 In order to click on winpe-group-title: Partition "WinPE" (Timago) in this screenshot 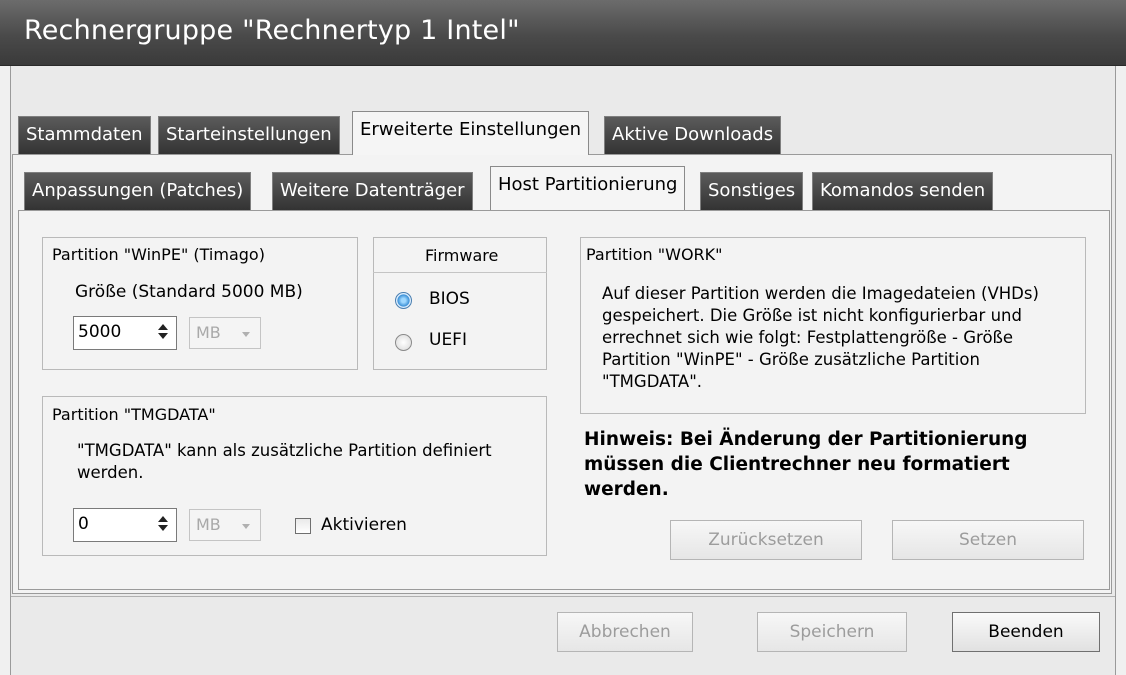, I will do `click(158, 254)`.